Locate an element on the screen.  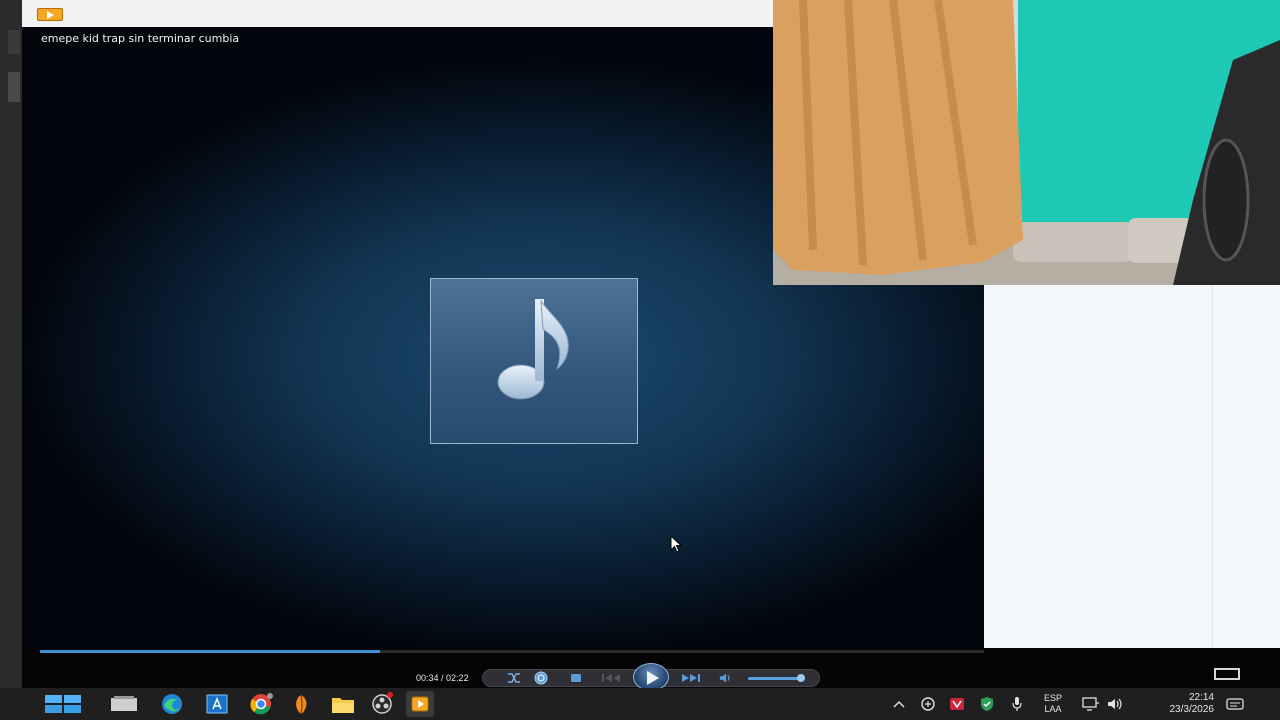
notification-center-button is located at coordinates (1235, 704).